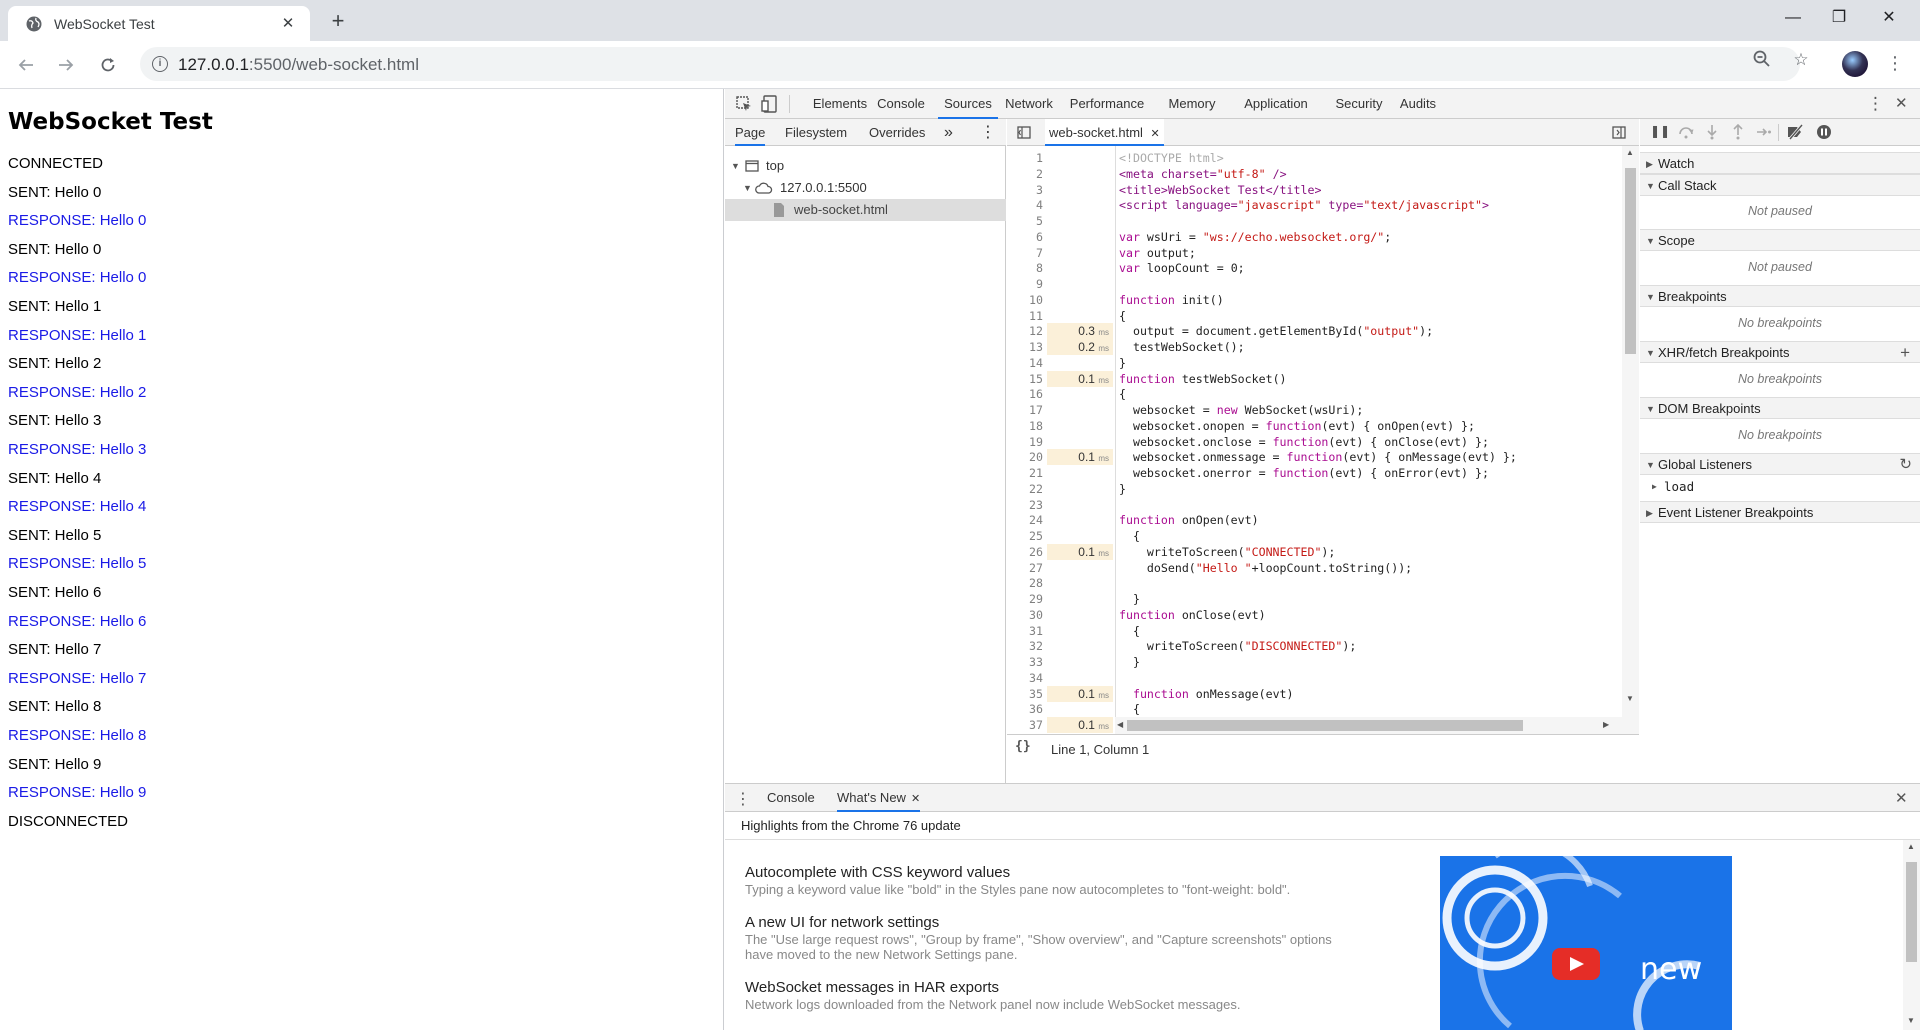 This screenshot has width=1920, height=1030. I want to click on line-number: 12, so click(1025, 331).